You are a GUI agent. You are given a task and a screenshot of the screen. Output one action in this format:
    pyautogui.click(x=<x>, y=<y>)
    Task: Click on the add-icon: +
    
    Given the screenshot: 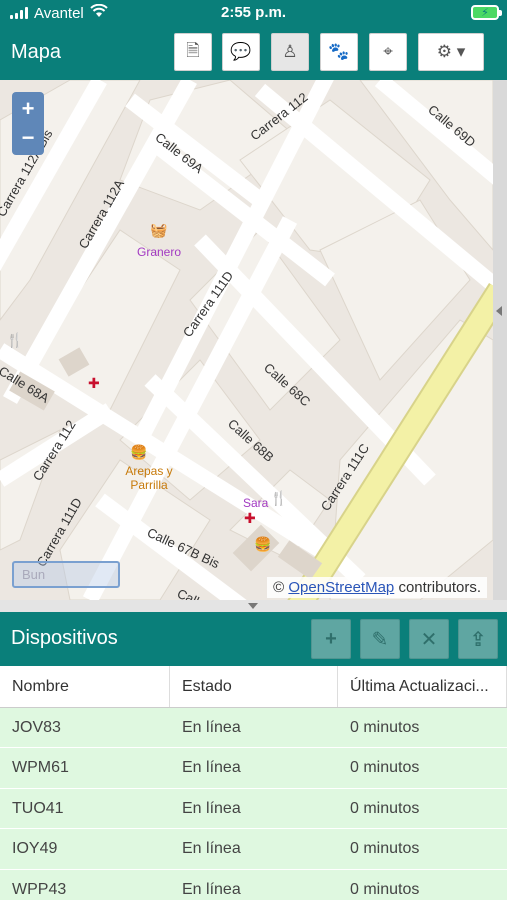 What is the action you would take?
    pyautogui.click(x=331, y=638)
    